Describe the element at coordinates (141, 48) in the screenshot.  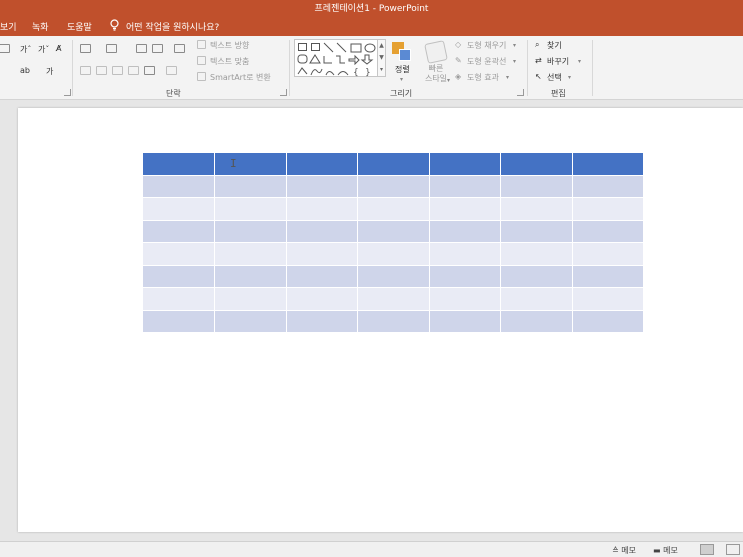
I see `decrease-indent-icon` at that location.